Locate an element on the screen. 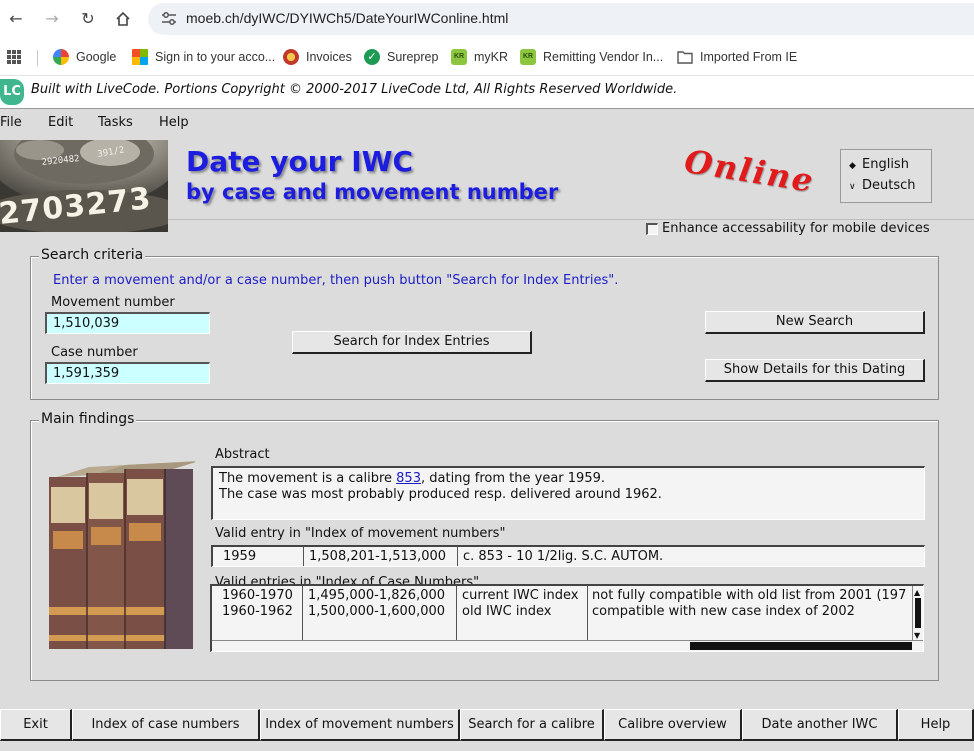 The width and height of the screenshot is (974, 751). books-image is located at coordinates (122, 555).